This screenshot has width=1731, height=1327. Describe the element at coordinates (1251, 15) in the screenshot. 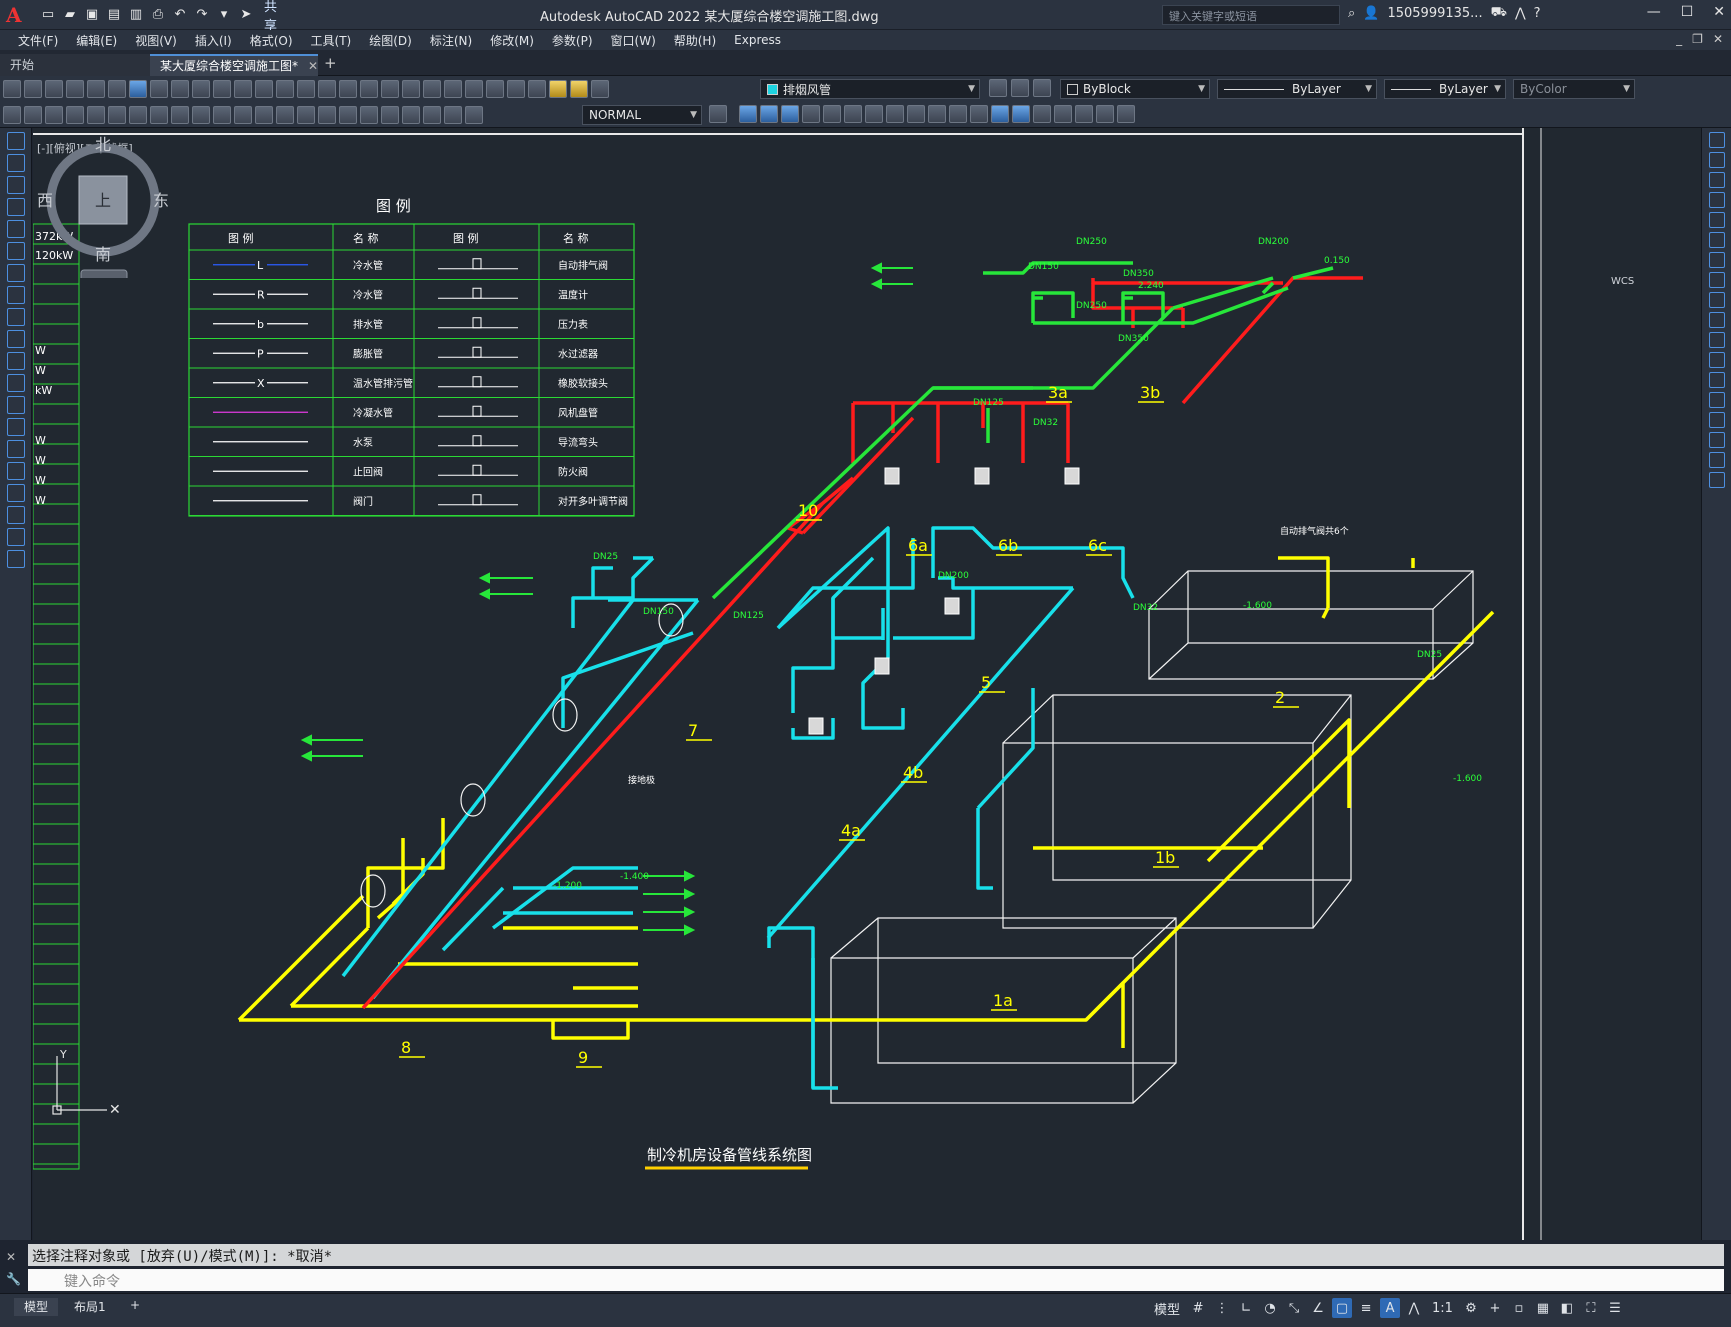

I see `search-input: 键入关键字或短语` at that location.